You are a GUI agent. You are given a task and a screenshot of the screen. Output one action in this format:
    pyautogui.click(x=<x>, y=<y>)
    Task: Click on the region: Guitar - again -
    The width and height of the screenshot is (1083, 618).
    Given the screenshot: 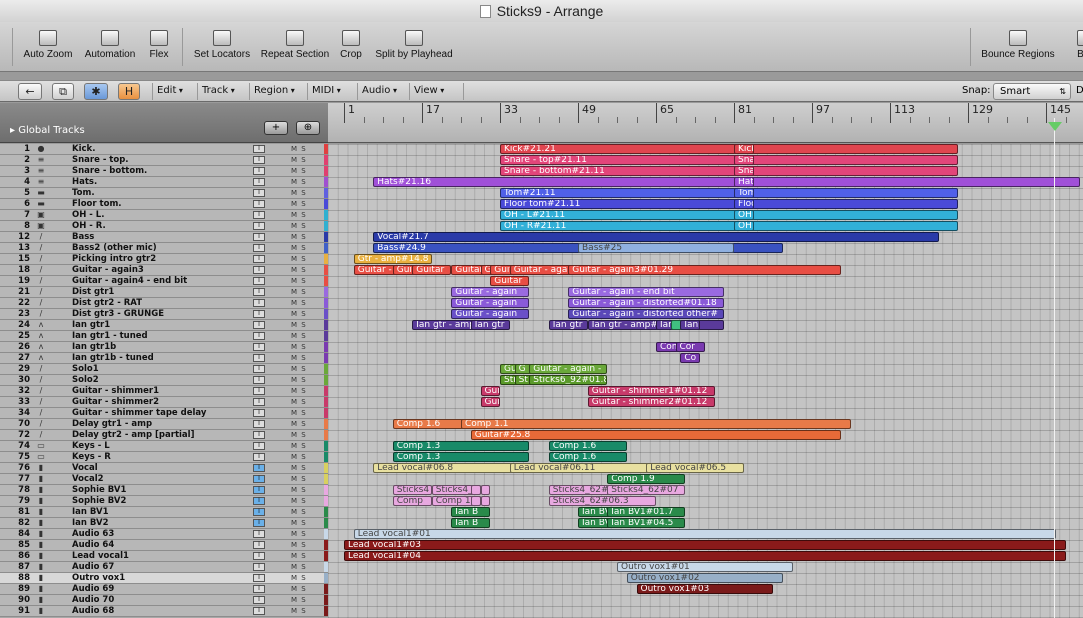 What is the action you would take?
    pyautogui.click(x=568, y=369)
    